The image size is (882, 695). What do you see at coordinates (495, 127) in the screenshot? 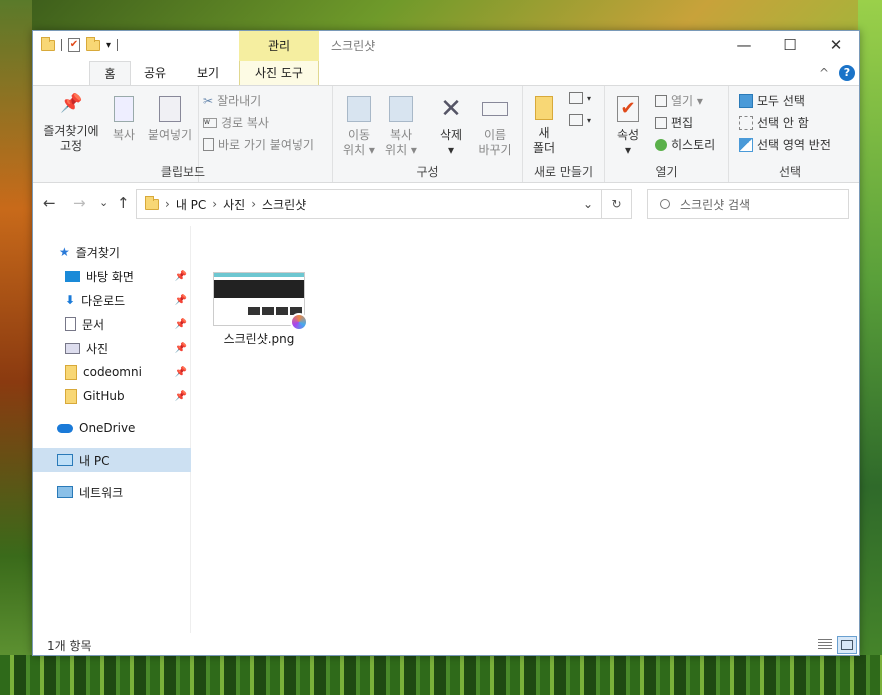
I see `rename-button: 이름 바꾸기` at bounding box center [495, 127].